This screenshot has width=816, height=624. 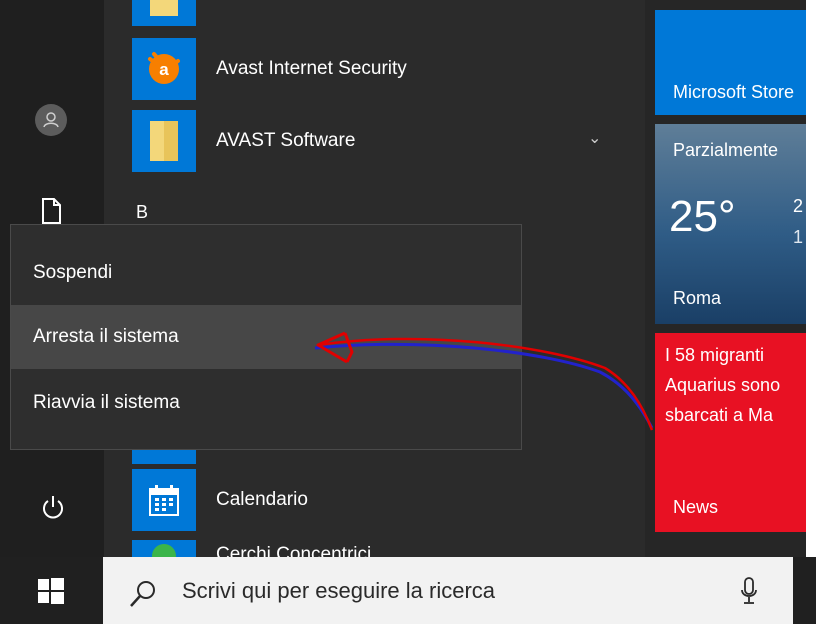 What do you see at coordinates (749, 592) in the screenshot?
I see `microphone-icon` at bounding box center [749, 592].